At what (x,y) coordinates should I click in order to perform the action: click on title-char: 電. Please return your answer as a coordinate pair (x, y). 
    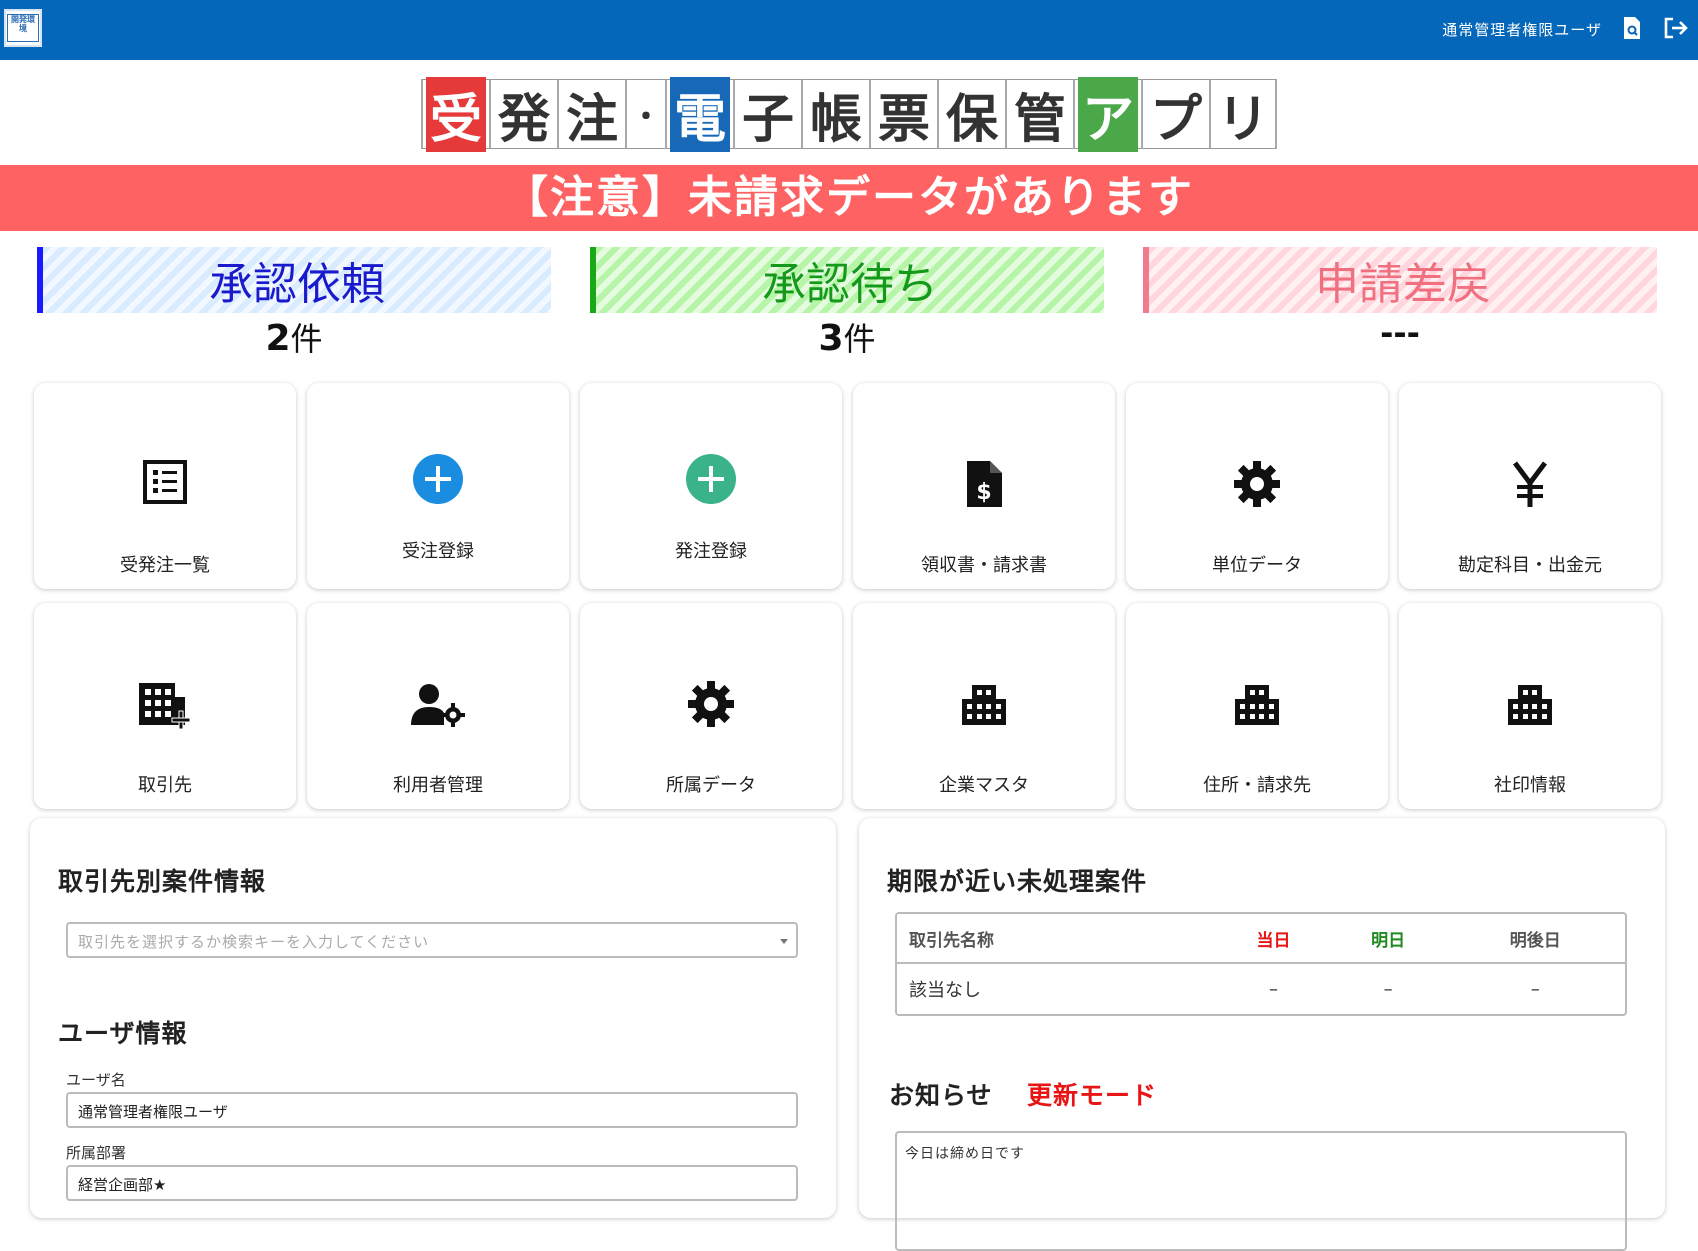
    Looking at the image, I should click on (699, 114).